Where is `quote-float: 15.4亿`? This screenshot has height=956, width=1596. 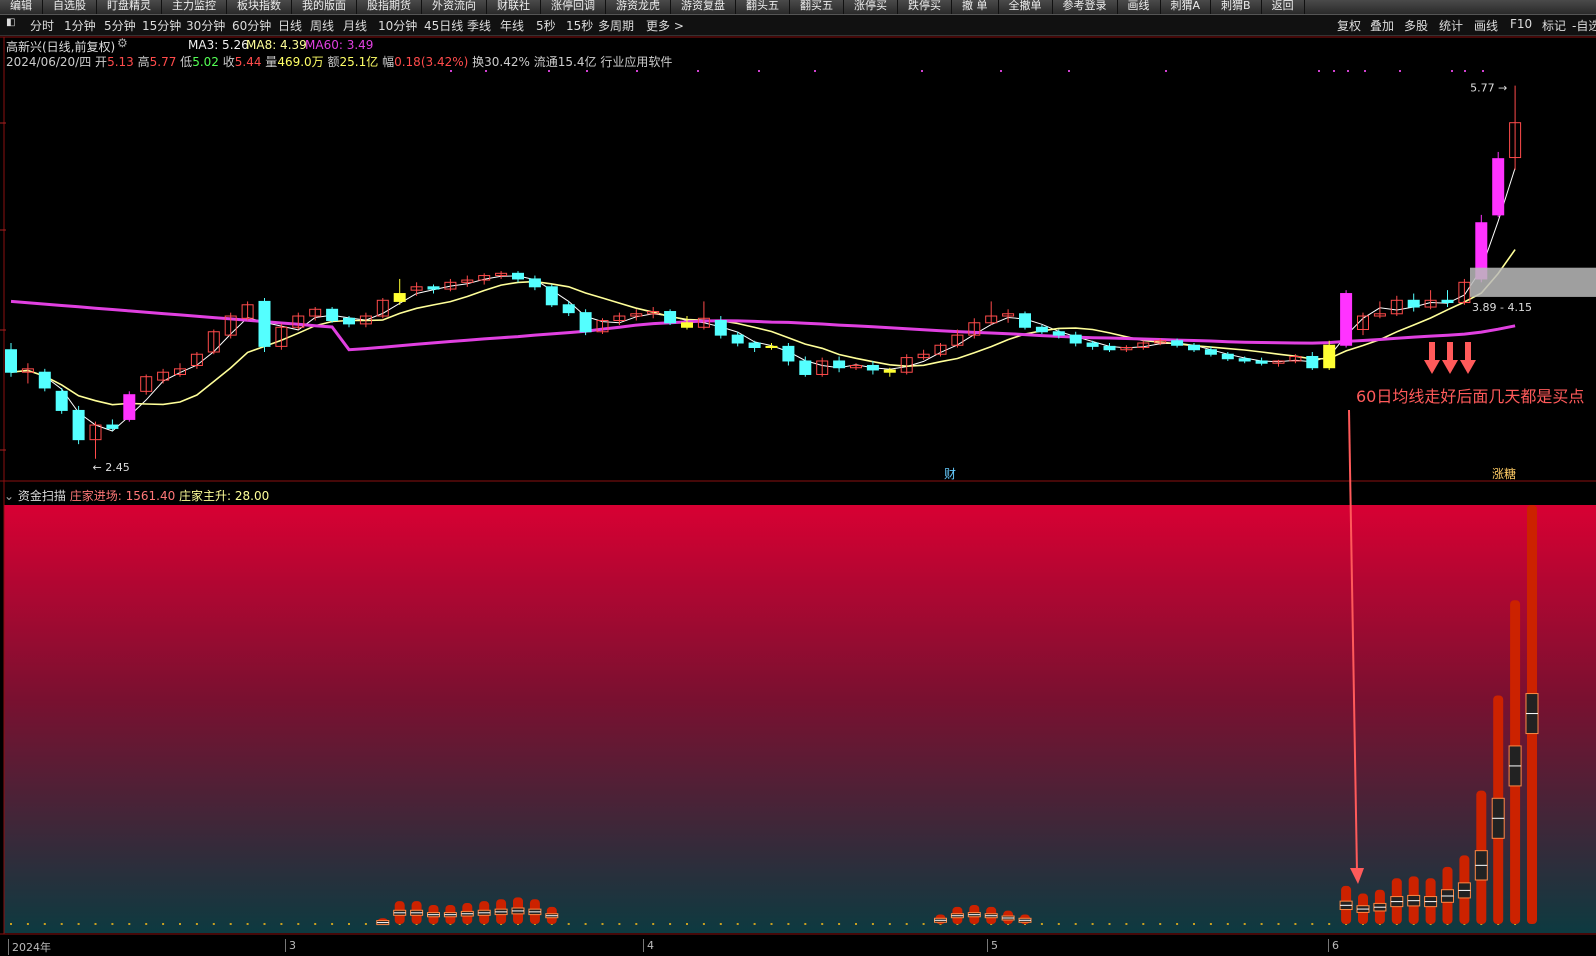 quote-float: 15.4亿 is located at coordinates (577, 62).